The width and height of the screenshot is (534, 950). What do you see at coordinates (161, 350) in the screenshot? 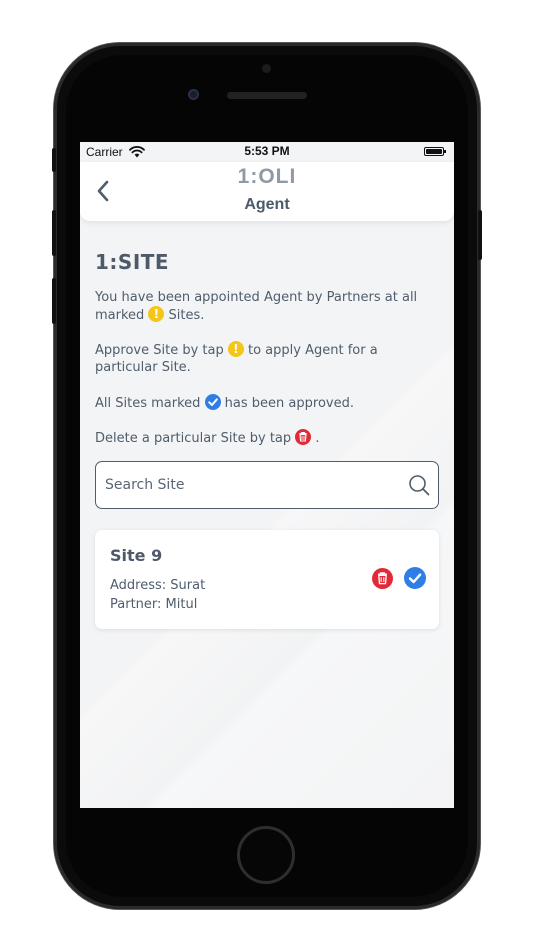
I see `info-text: Approve Site by tap` at bounding box center [161, 350].